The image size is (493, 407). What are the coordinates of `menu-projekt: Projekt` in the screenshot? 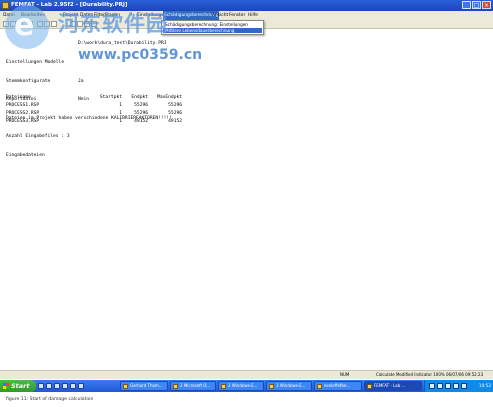 It's located at (70, 15).